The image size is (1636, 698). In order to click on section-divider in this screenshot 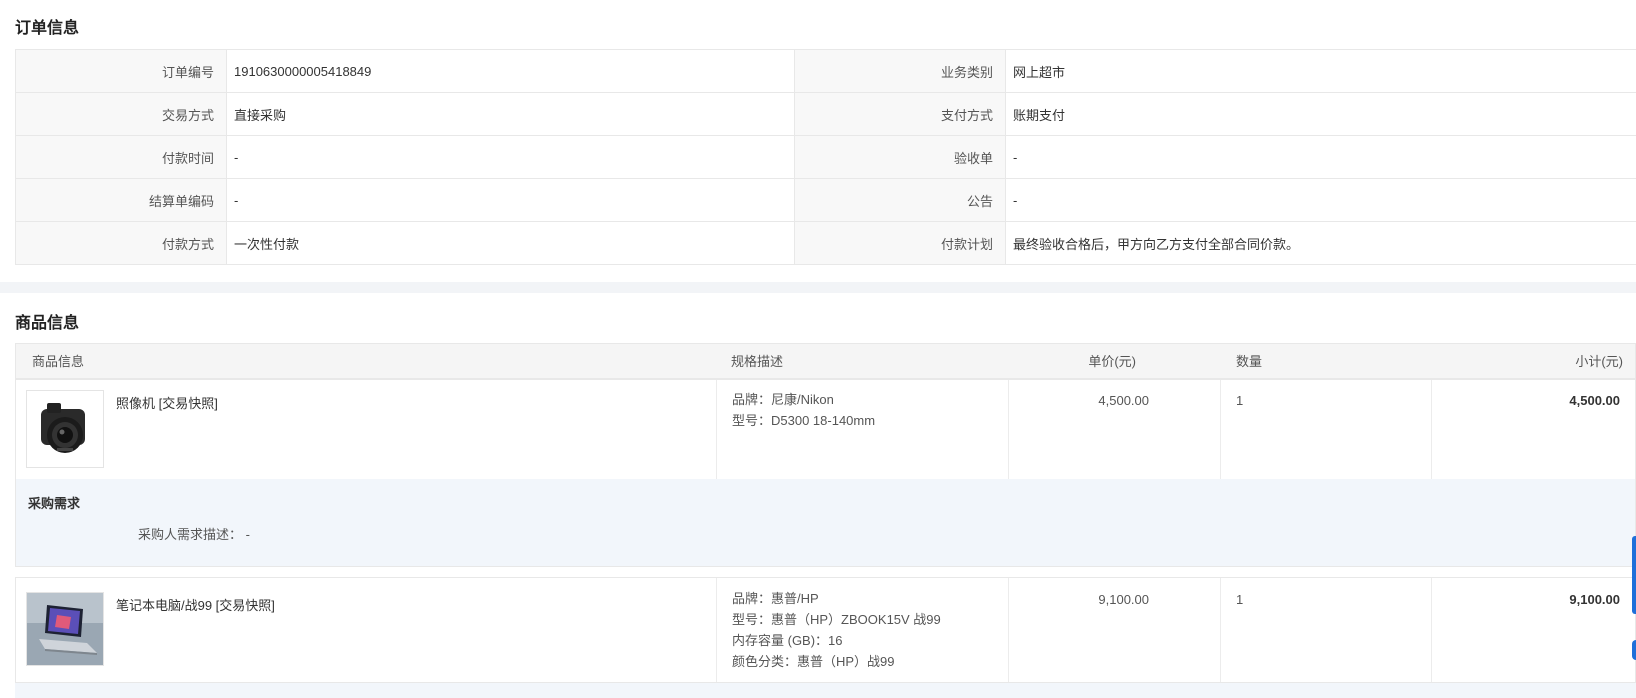, I will do `click(818, 287)`.